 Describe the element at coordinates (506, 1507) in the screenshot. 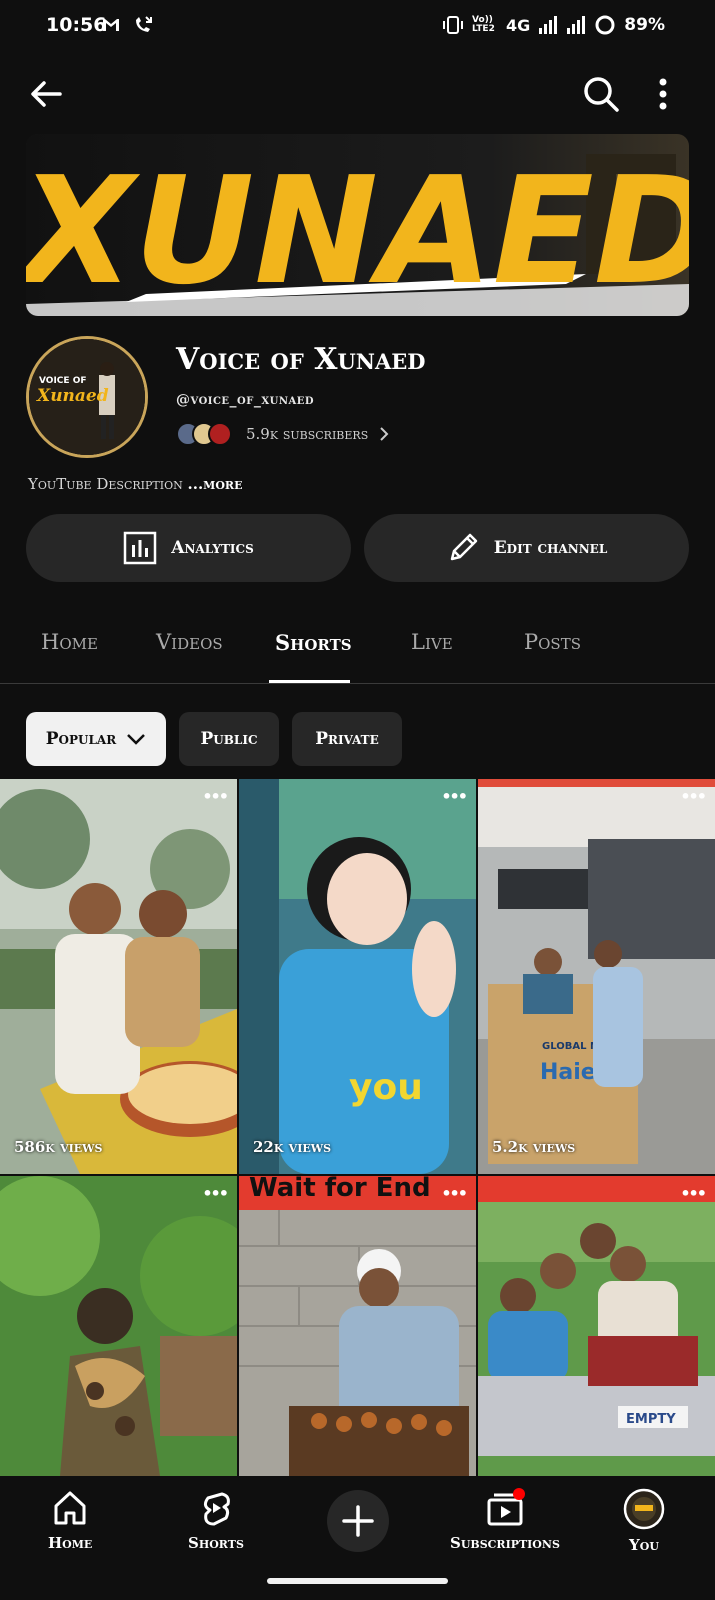

I see `subscriptions-icon` at that location.